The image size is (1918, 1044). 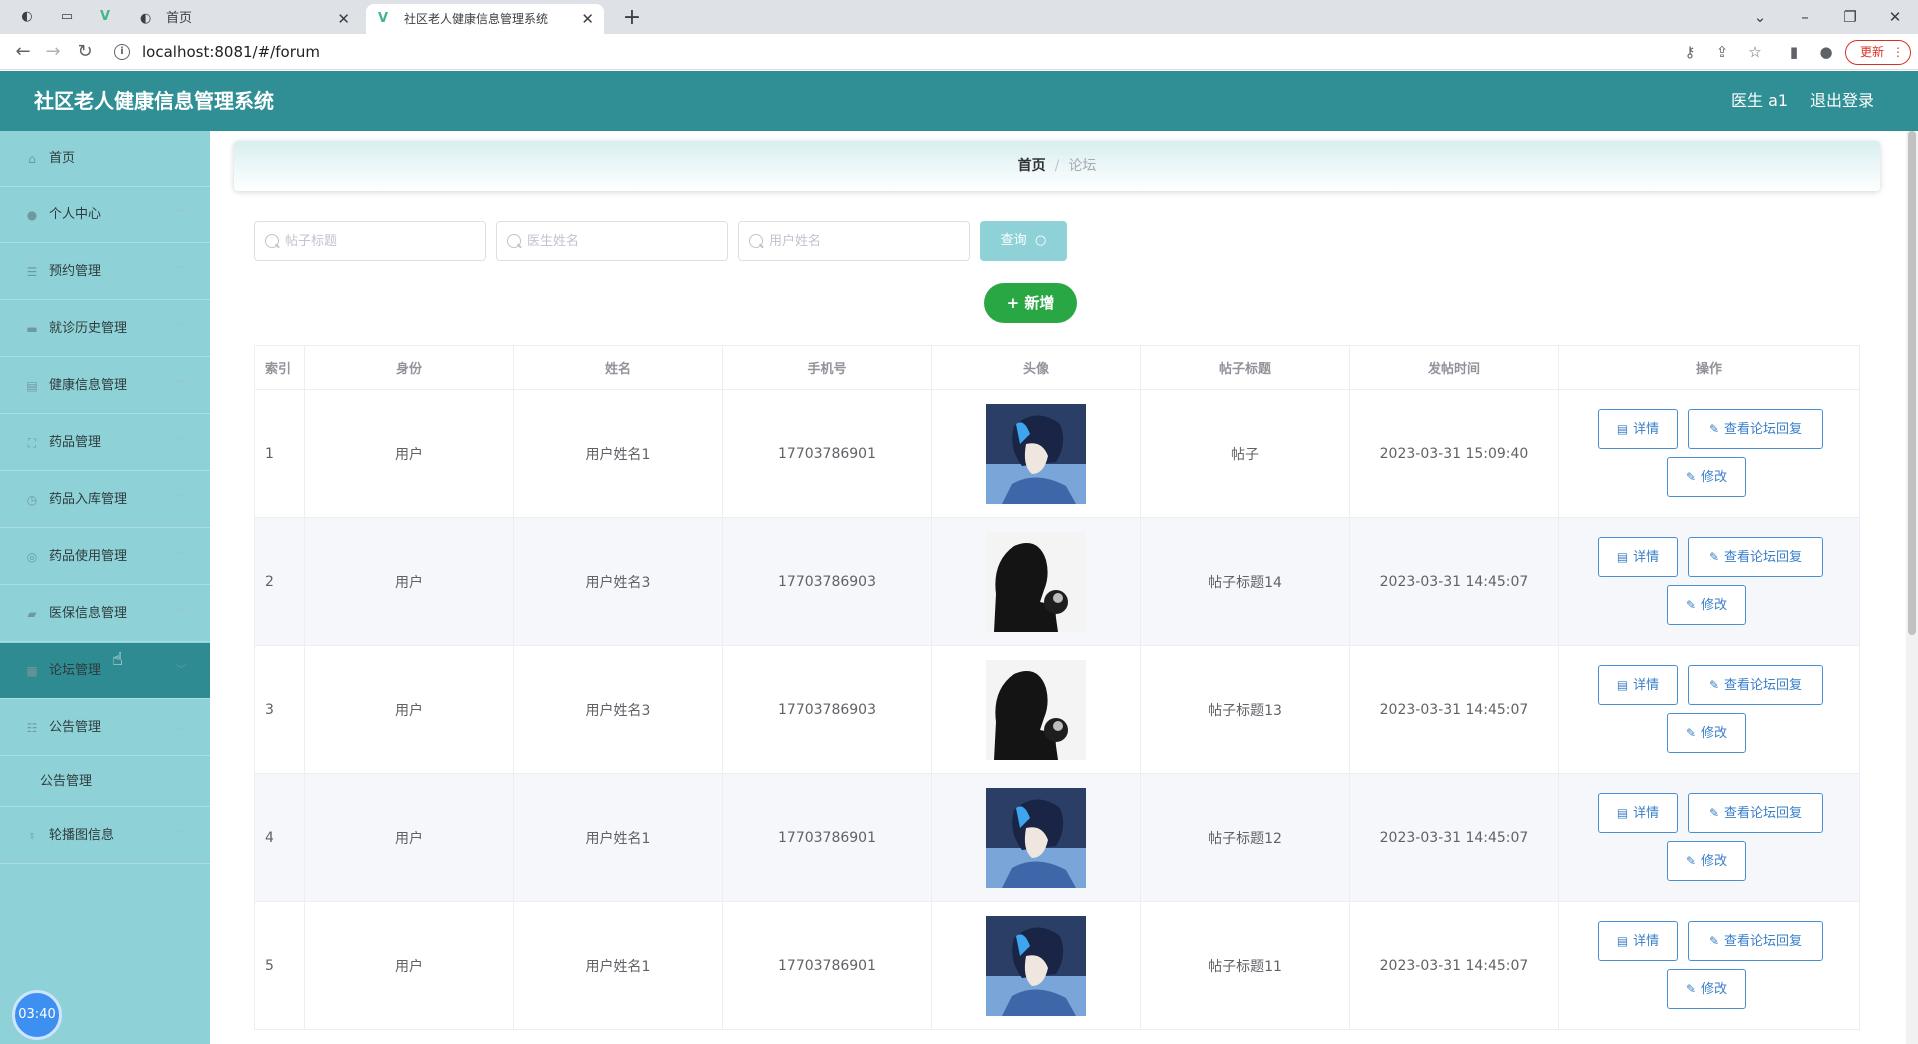 What do you see at coordinates (32, 386) in the screenshot?
I see `clipboard-icon: ▤` at bounding box center [32, 386].